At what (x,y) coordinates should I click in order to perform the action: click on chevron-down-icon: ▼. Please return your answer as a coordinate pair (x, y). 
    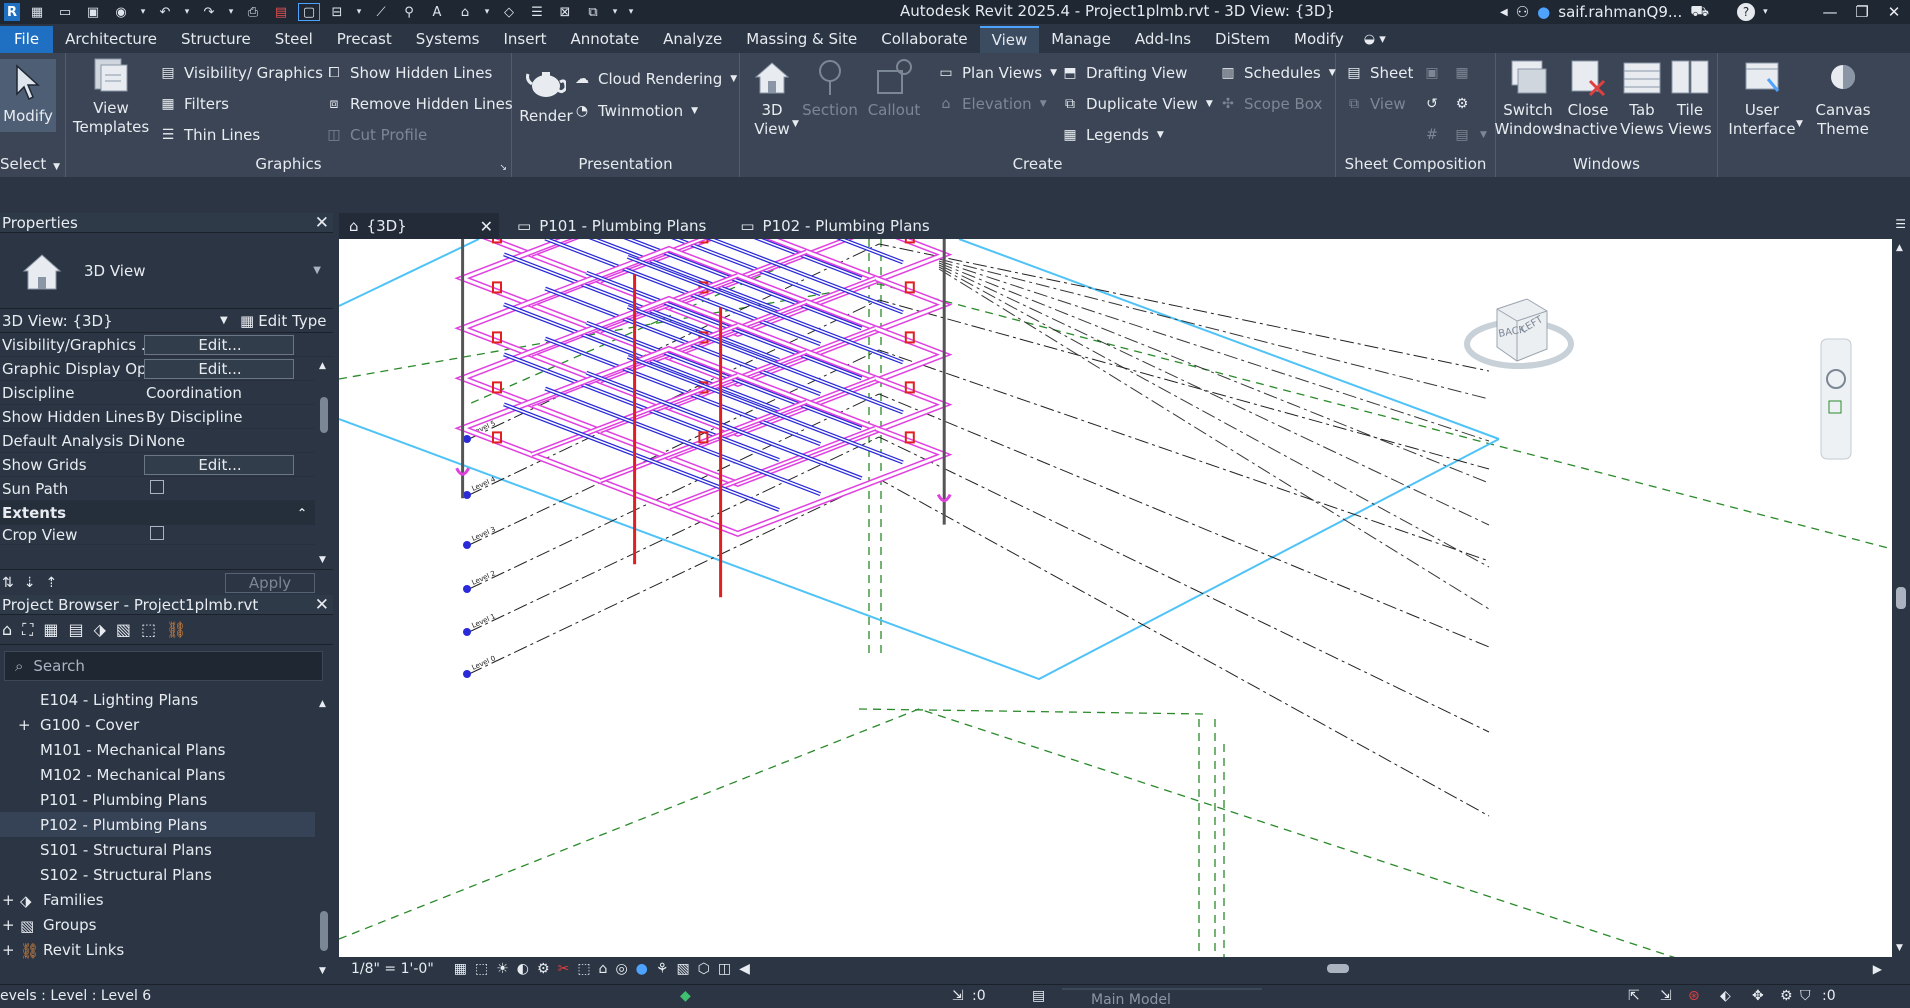
    Looking at the image, I should click on (1799, 124).